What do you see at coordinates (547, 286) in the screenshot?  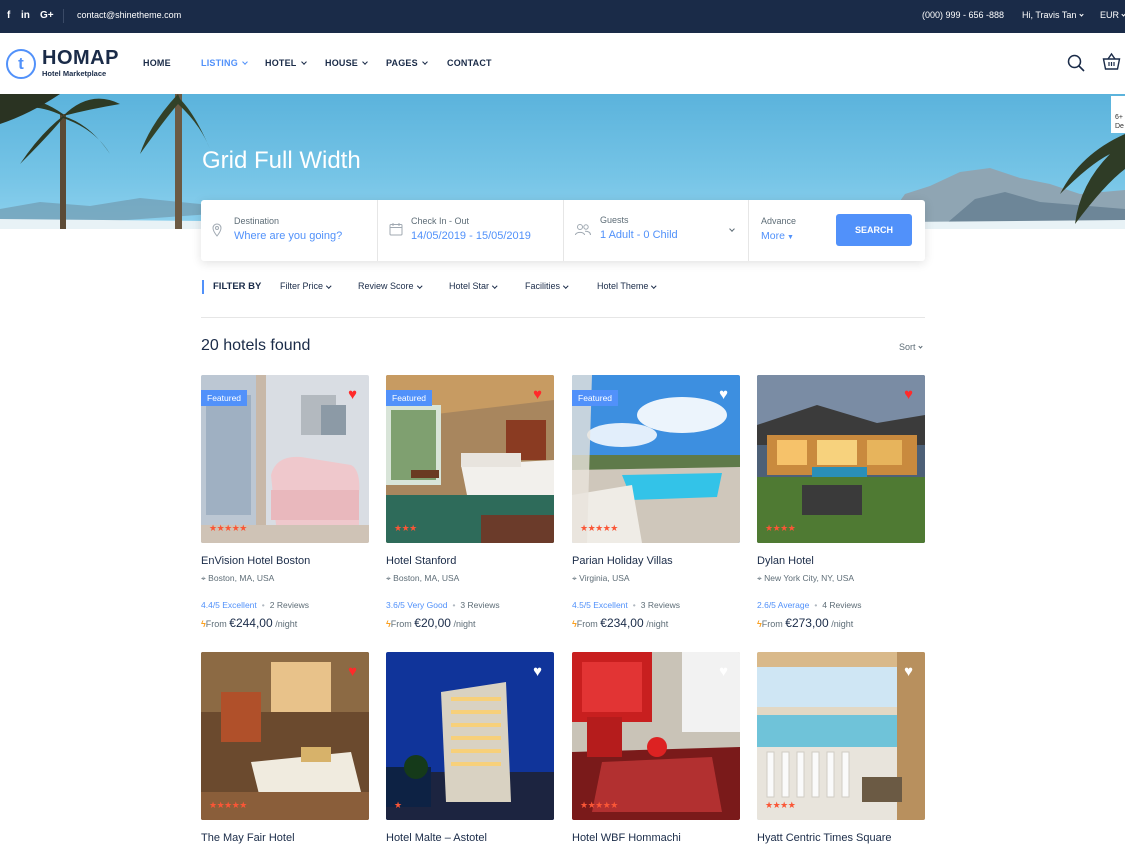 I see `filter-facilities: Facilities` at bounding box center [547, 286].